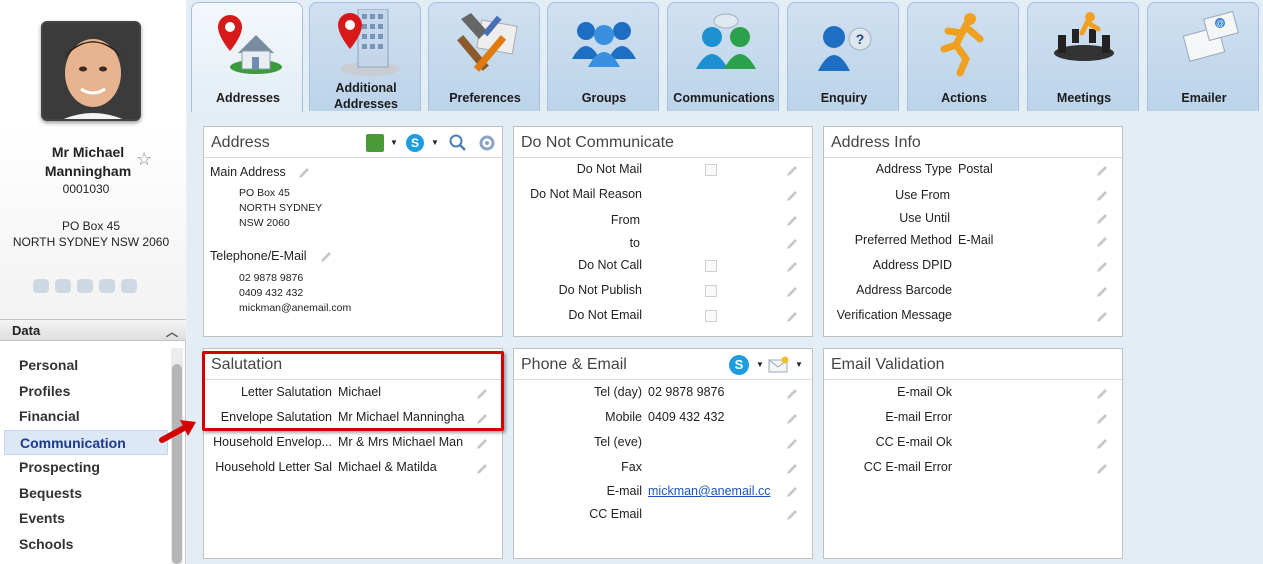 The image size is (1263, 564). Describe the element at coordinates (894, 315) in the screenshot. I see `verification-message-label: Verification Message` at that location.